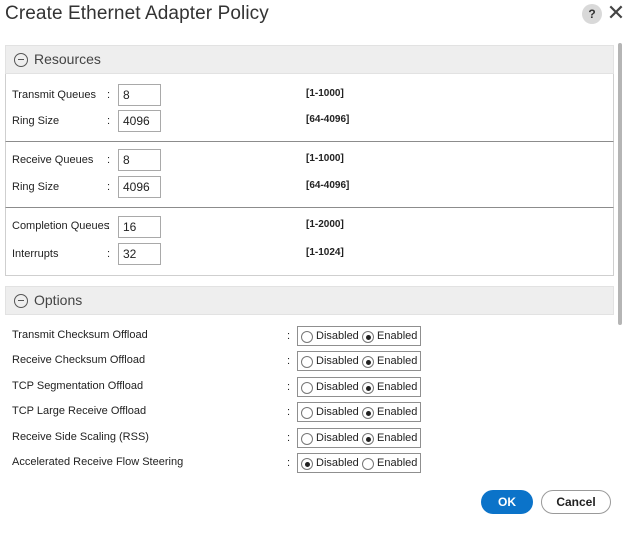  Describe the element at coordinates (359, 438) in the screenshot. I see `receive-side-scaling-radio-group: Disabled Enabled` at that location.